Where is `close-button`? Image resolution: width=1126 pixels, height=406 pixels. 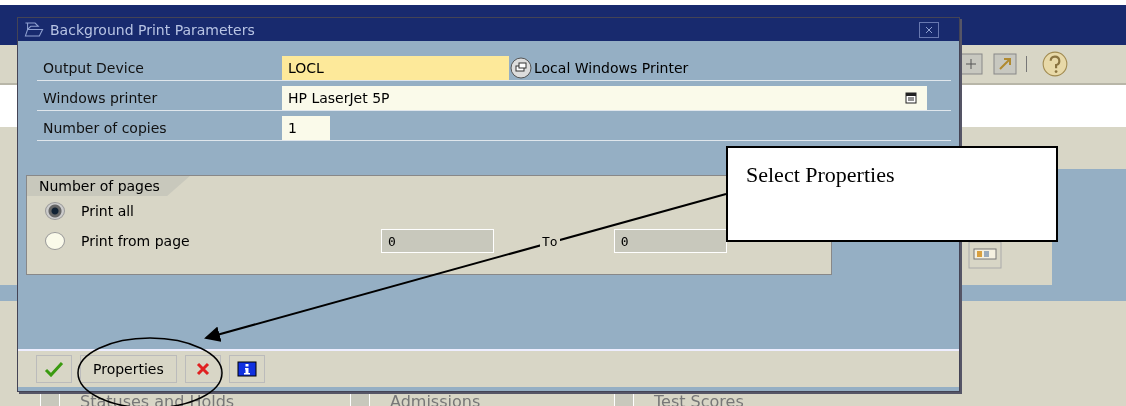
close-button is located at coordinates (929, 29).